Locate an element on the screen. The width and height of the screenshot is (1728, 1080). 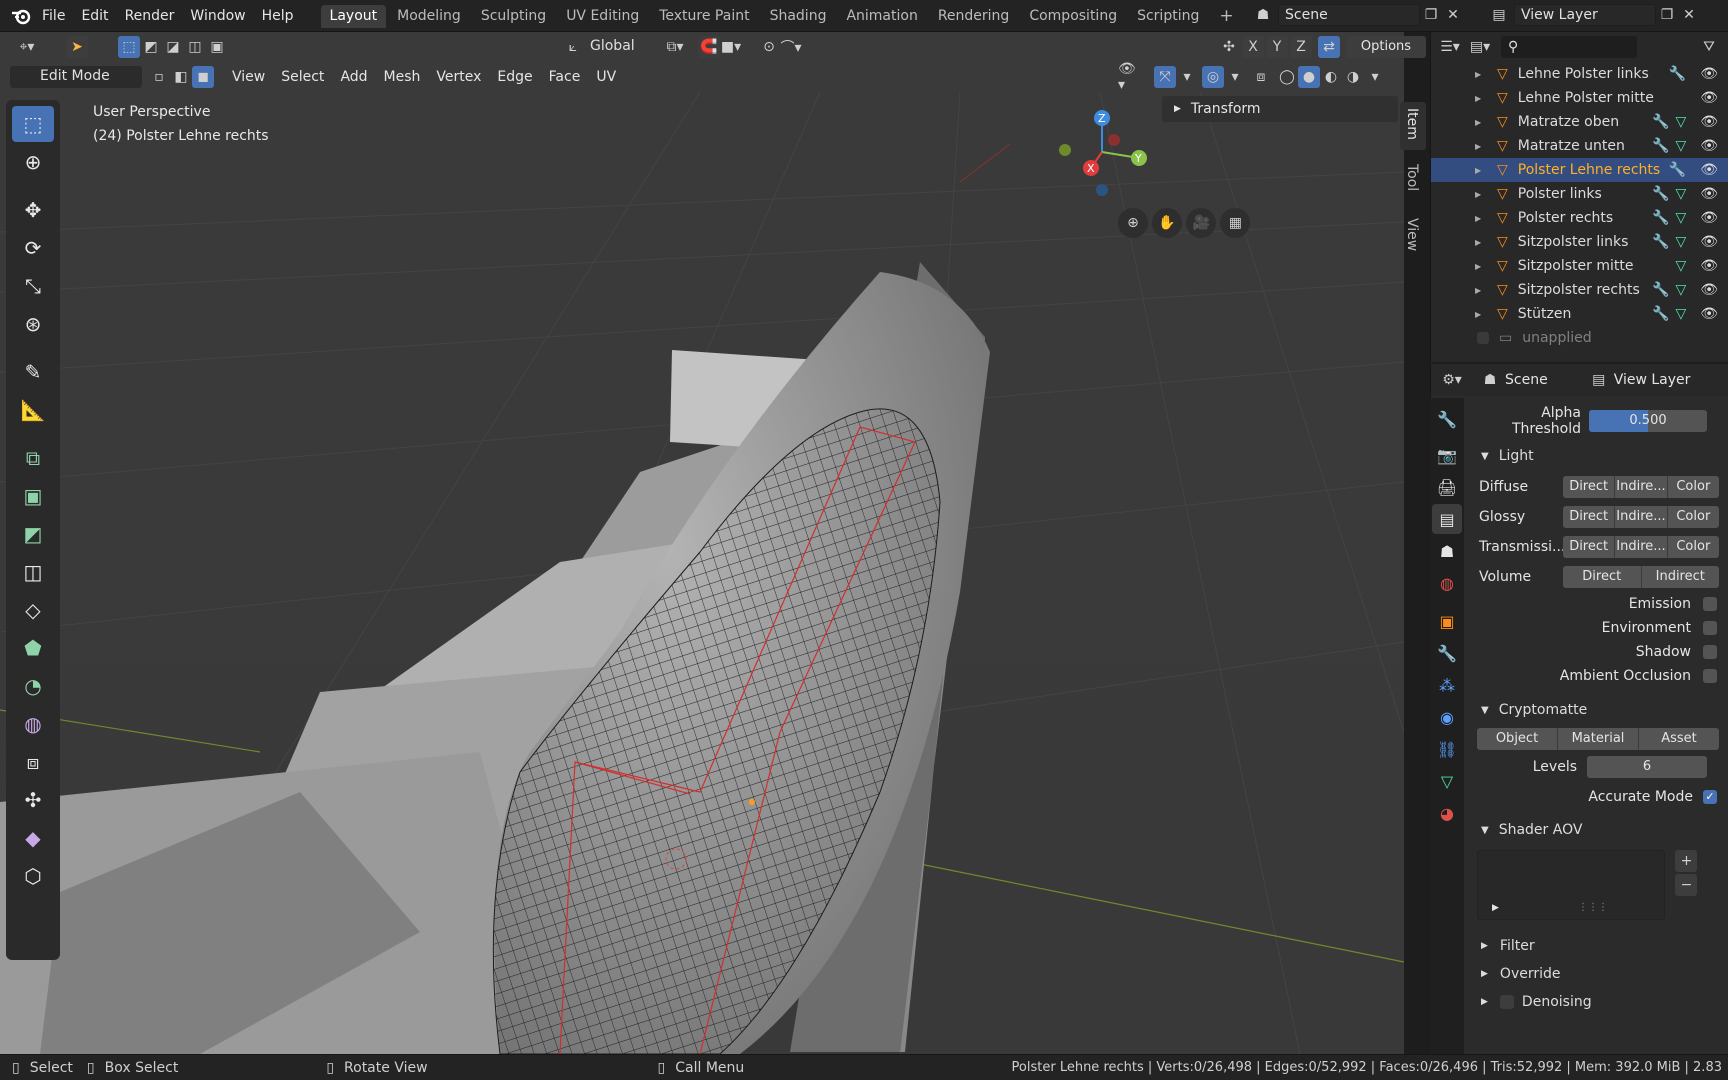
modifier-tab-icon: 🔧 is located at coordinates (1447, 653).